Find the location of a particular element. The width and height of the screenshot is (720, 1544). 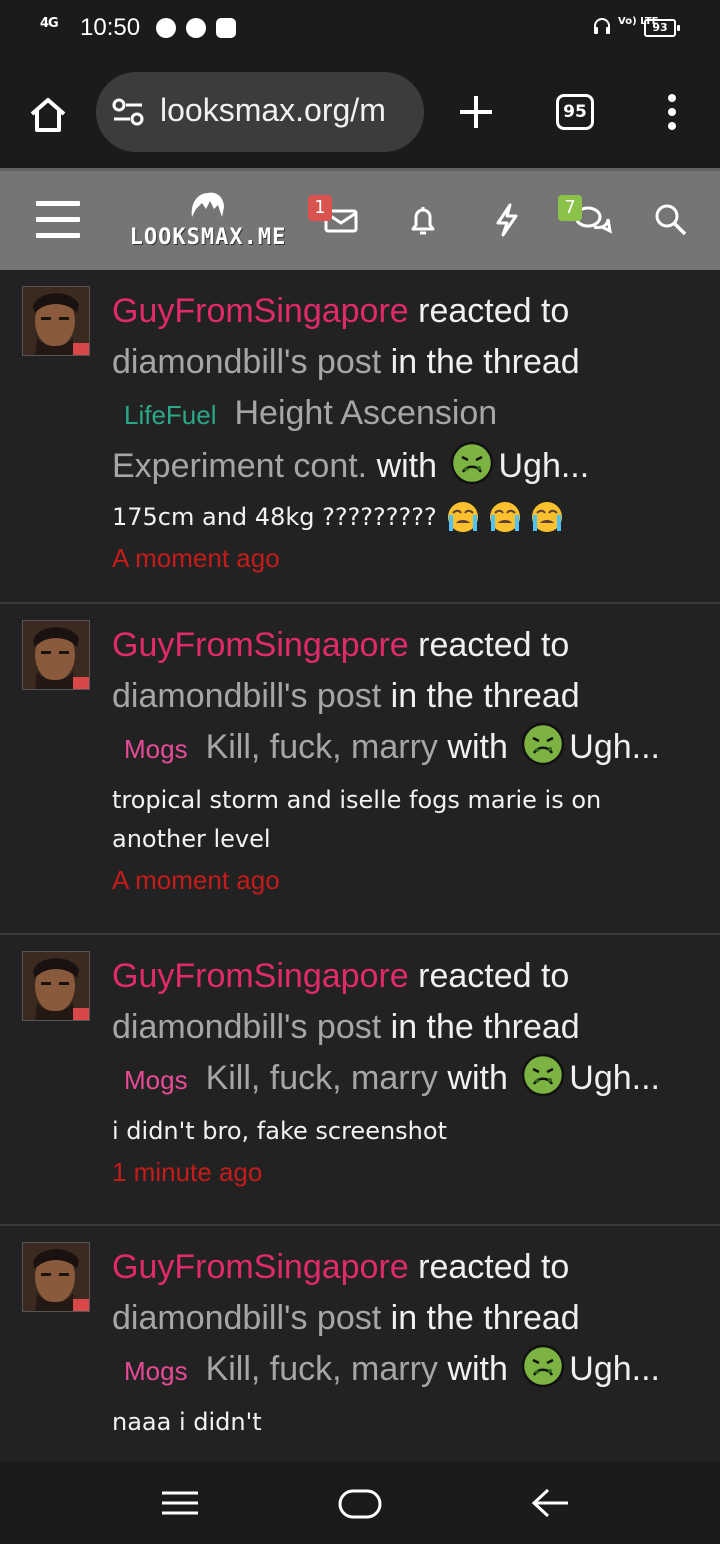

alert-snippet: i didn't bro, fake screenshot is located at coordinates (279, 1131).